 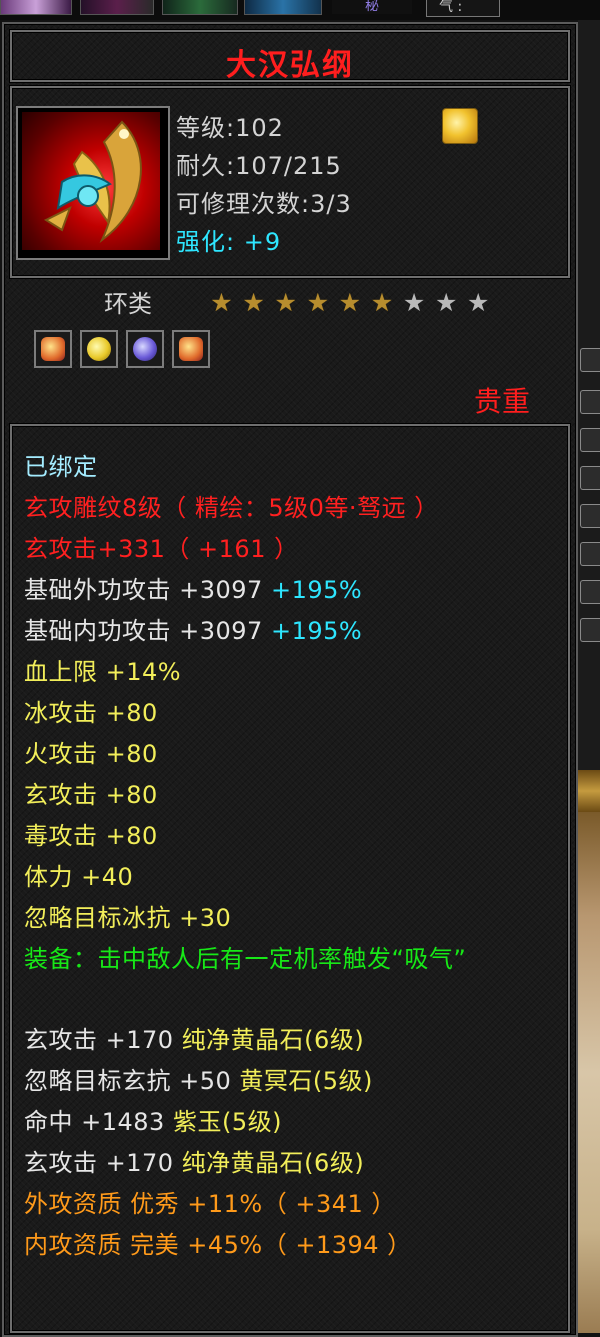 I want to click on poison-attack-line: 毒攻击 +80, so click(x=91, y=836).